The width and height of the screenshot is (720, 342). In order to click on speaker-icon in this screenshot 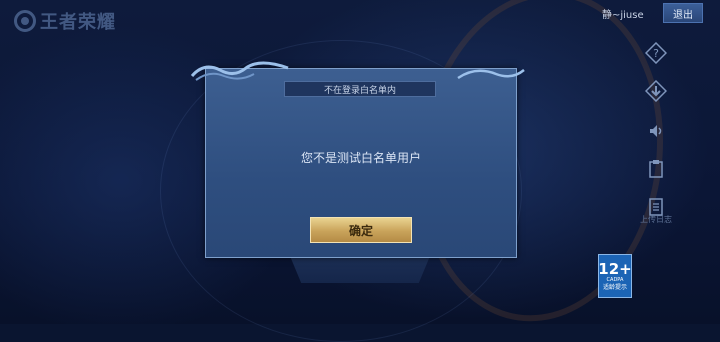, I will do `click(656, 131)`.